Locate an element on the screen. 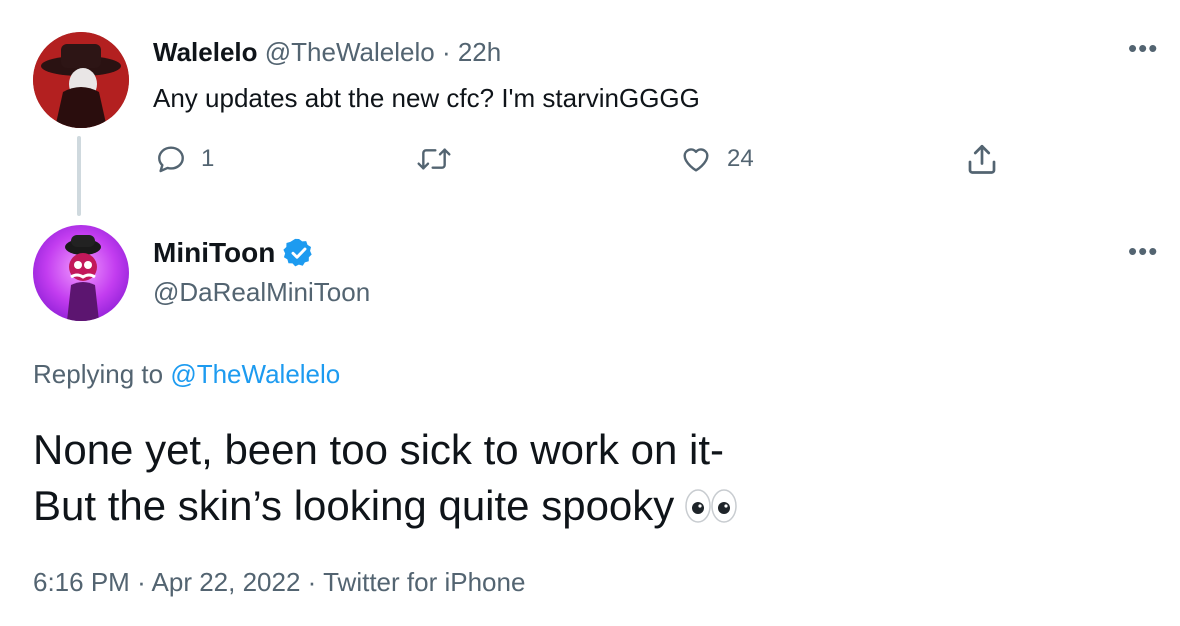  replying-to: Replying to @TheWalelelo is located at coordinates (186, 374).